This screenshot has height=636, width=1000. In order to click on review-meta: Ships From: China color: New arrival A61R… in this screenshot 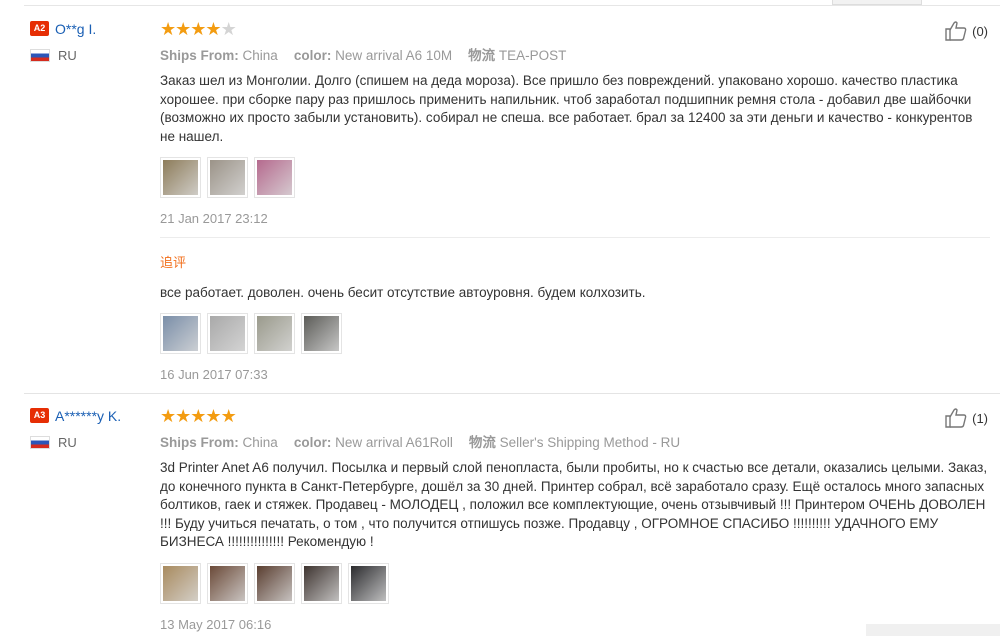, I will do `click(575, 441)`.